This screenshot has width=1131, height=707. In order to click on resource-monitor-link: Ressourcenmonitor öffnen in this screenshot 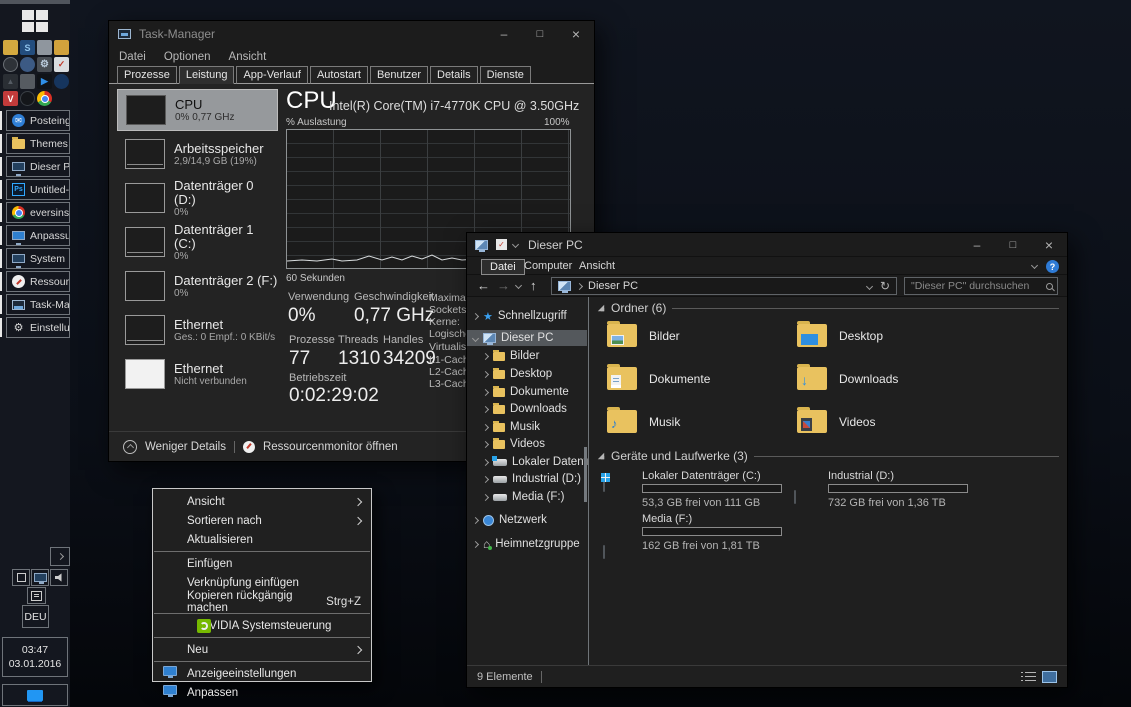, I will do `click(330, 447)`.